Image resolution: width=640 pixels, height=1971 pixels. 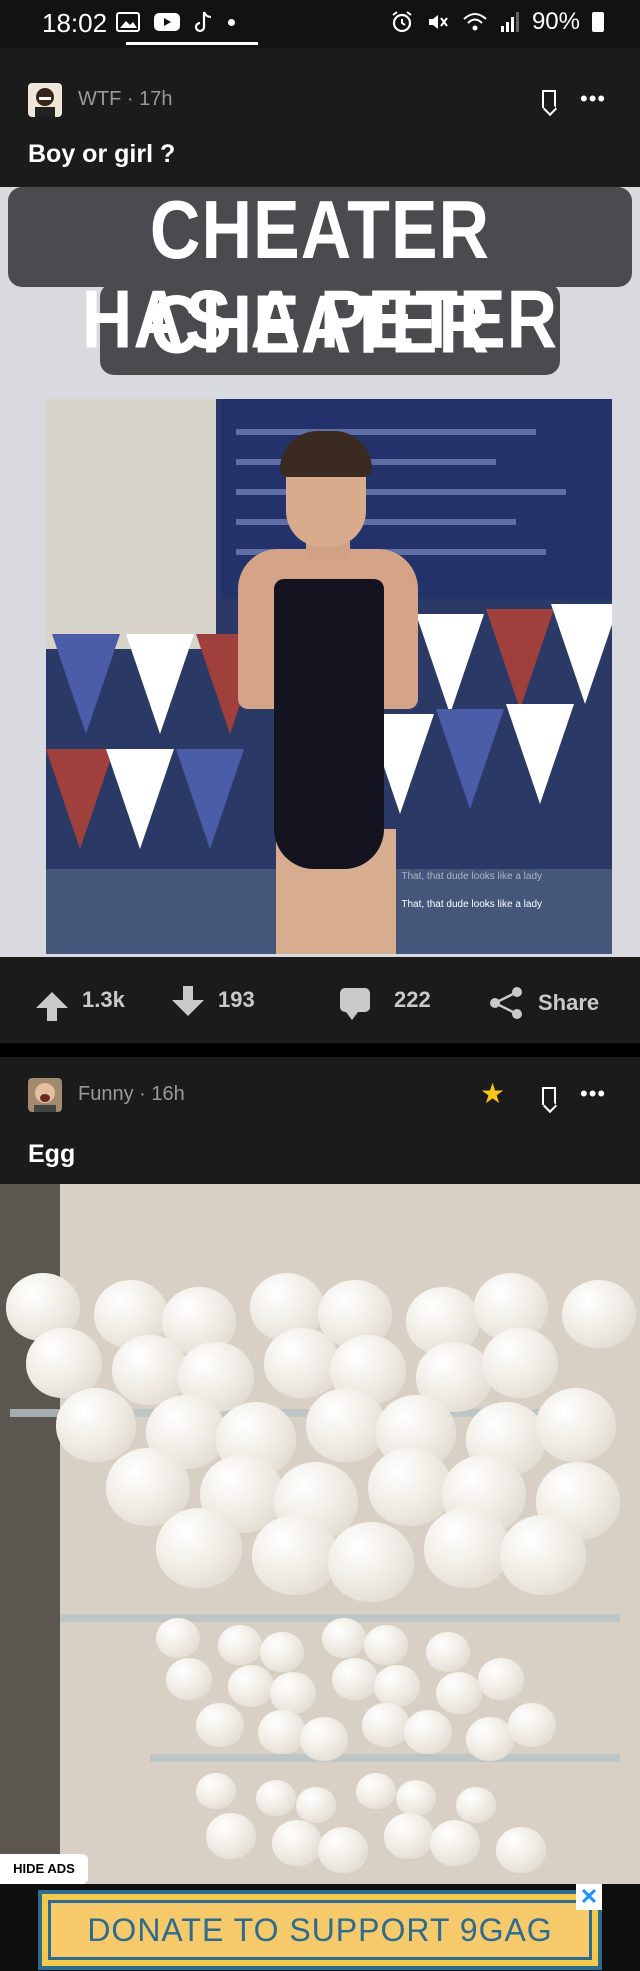 I want to click on section-name: WTF, so click(x=99, y=99).